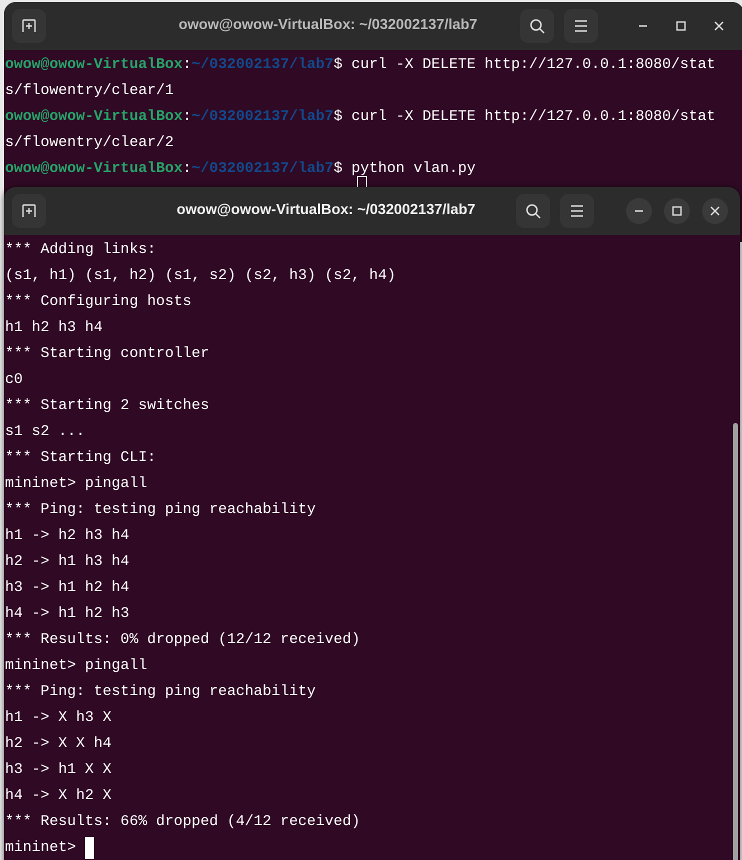  I want to click on terminal-text: *** Results: 0% dropped (12/12 received), so click(182, 640).